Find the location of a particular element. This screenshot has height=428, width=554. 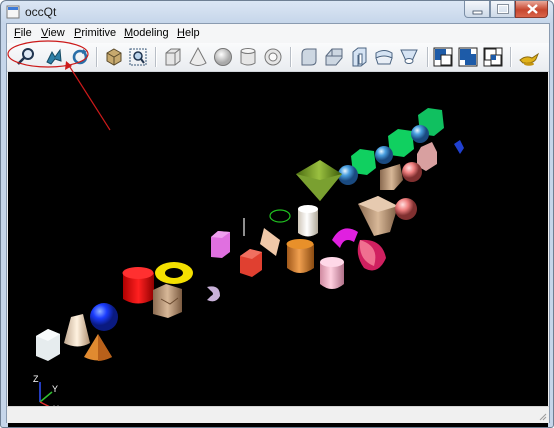

app-icon is located at coordinates (13, 12).